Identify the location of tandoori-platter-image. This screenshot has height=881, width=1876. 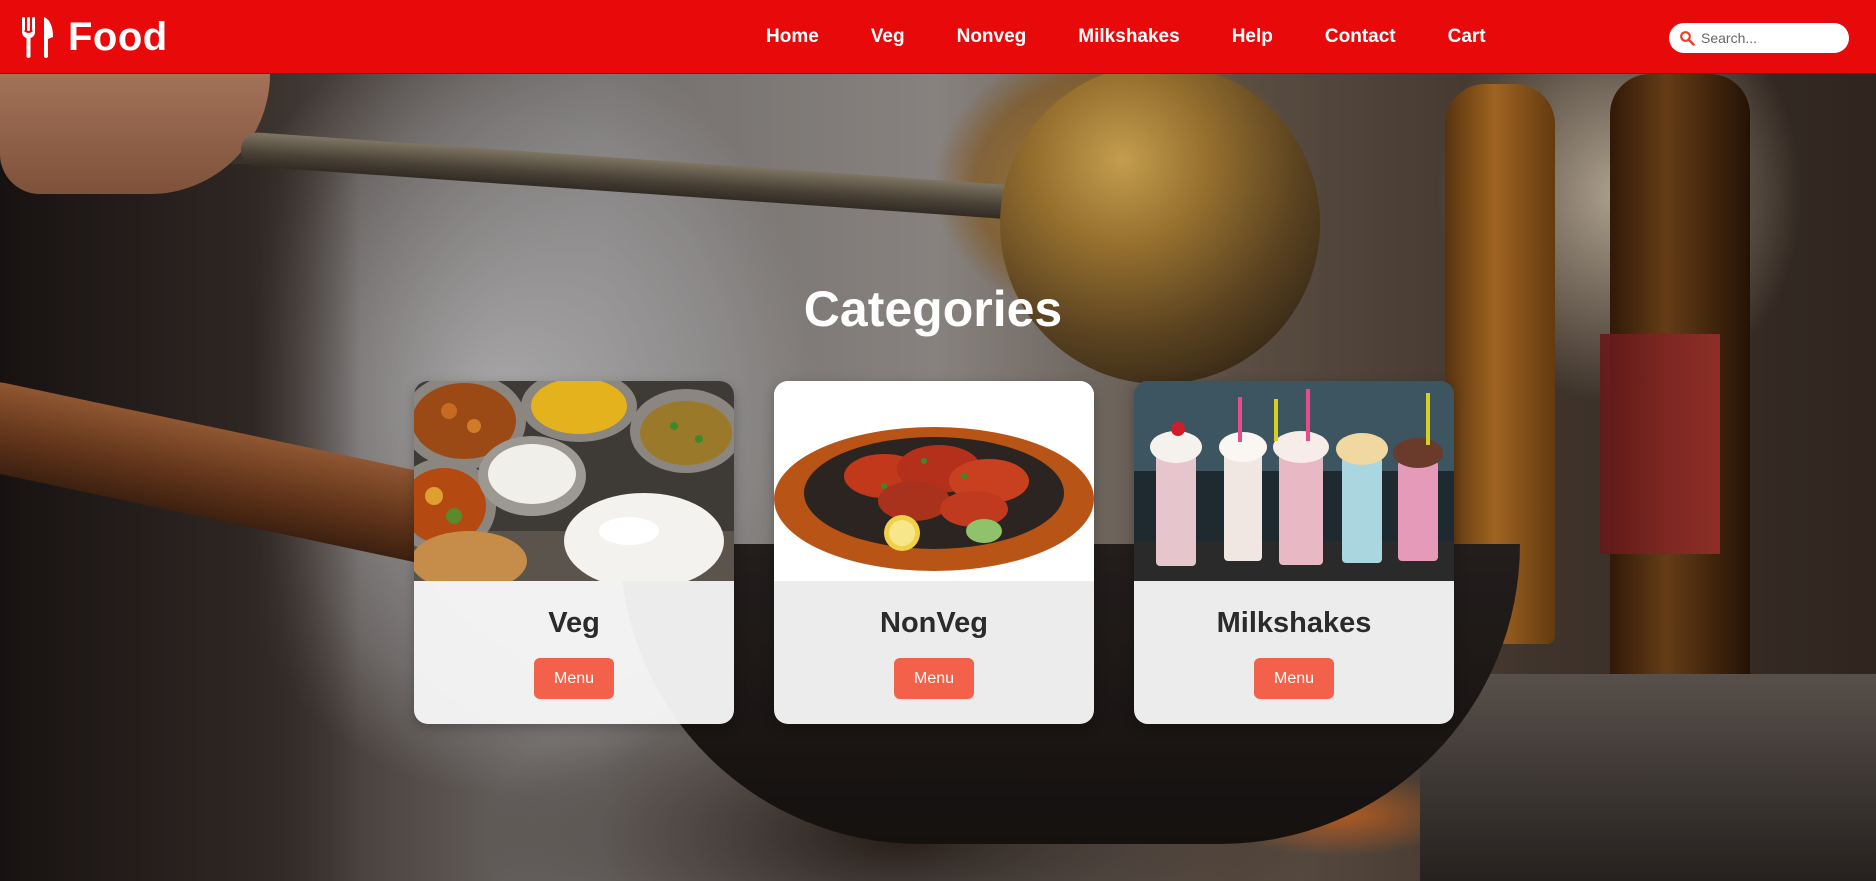
(934, 481).